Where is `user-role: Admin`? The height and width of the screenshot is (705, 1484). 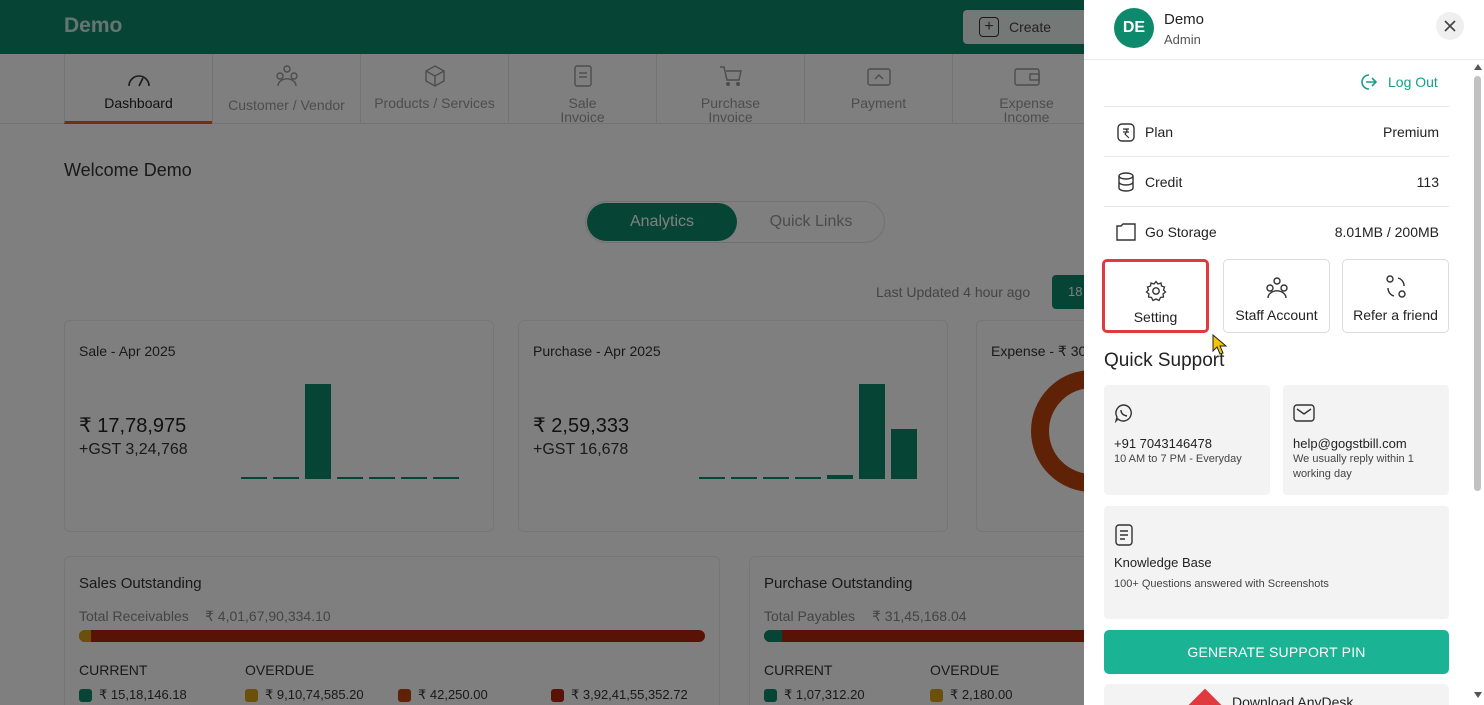 user-role: Admin is located at coordinates (1182, 39).